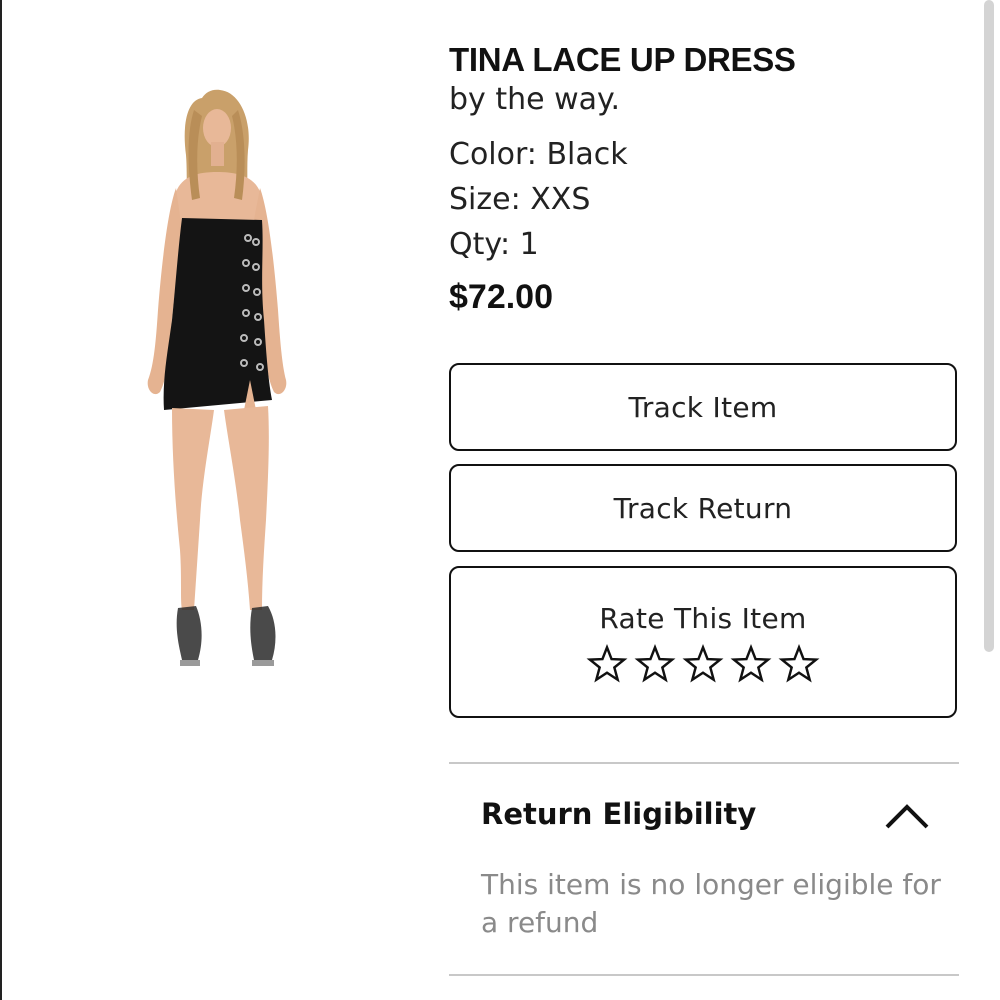  Describe the element at coordinates (538, 154) in the screenshot. I see `product-color: Color: Black` at that location.